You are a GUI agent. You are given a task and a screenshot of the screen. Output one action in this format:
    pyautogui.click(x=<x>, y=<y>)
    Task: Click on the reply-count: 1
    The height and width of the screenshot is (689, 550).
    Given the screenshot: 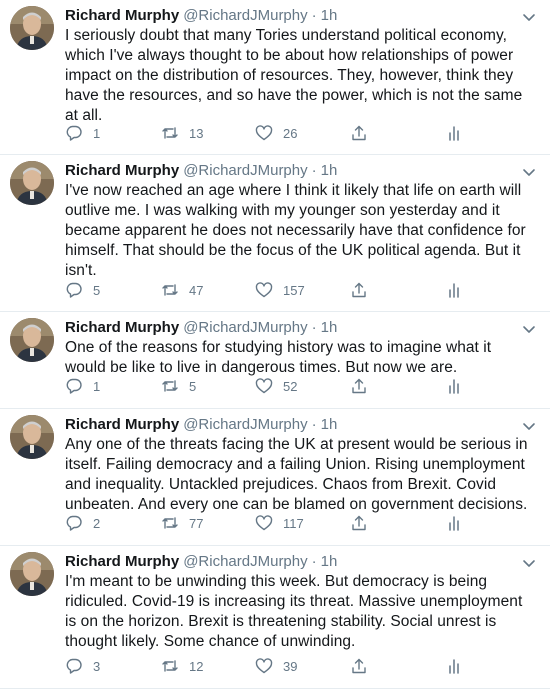 What is the action you would take?
    pyautogui.click(x=97, y=386)
    